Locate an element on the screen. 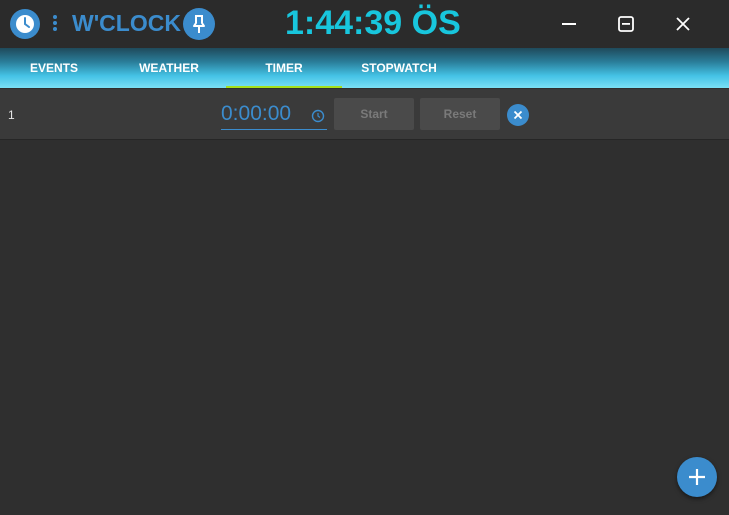 The width and height of the screenshot is (729, 515). time-picker-icon is located at coordinates (318, 116).